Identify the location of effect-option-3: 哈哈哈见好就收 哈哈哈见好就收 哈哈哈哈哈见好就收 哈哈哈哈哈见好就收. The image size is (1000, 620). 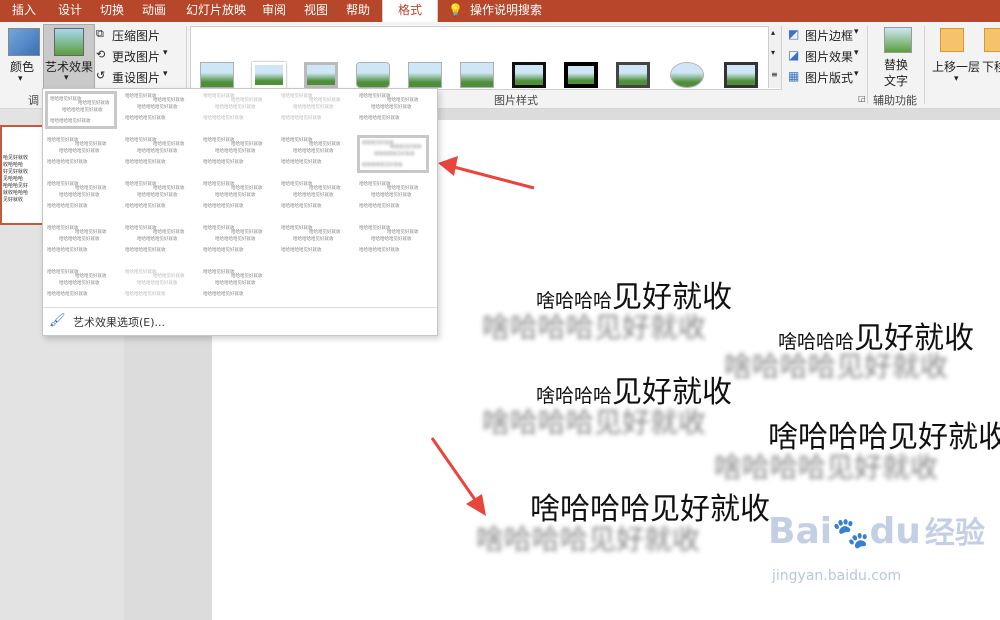
(237, 110).